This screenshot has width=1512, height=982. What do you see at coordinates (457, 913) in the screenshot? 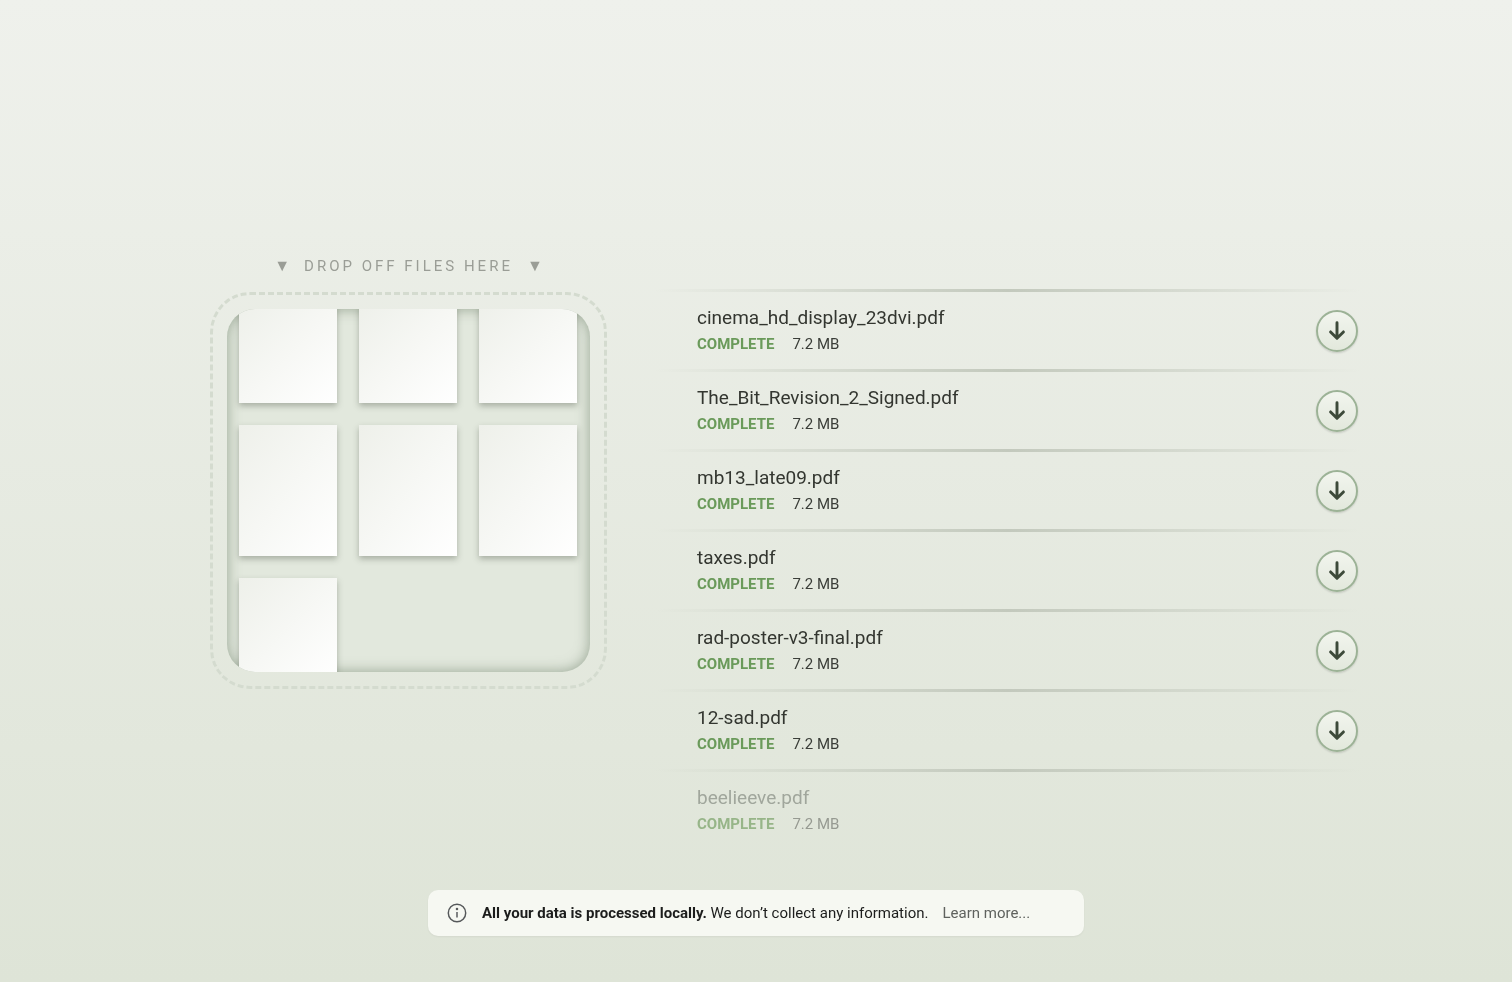
I see `info-icon` at bounding box center [457, 913].